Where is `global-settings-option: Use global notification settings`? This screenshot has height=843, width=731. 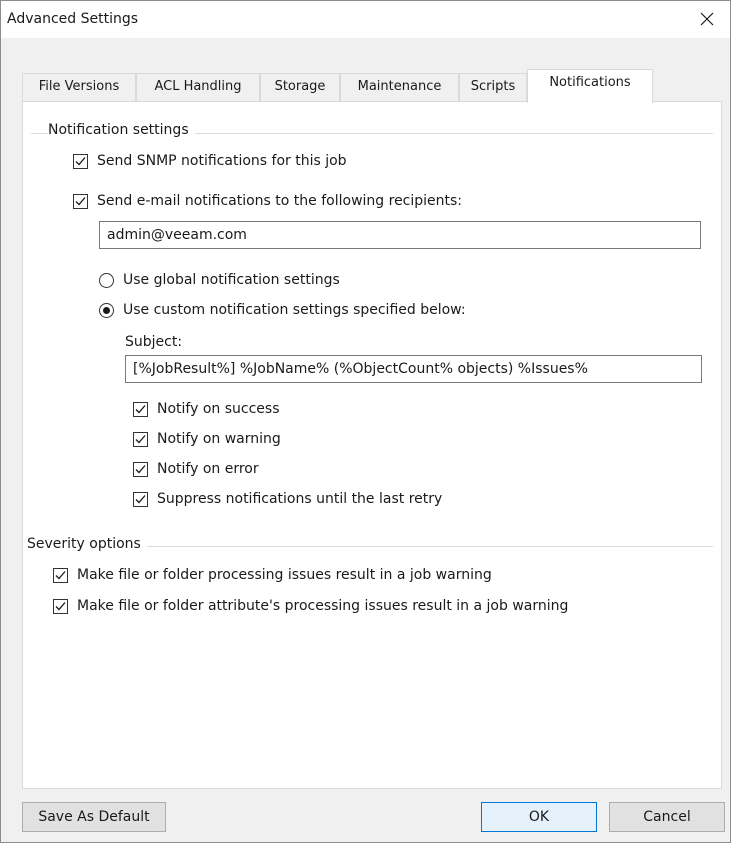 global-settings-option: Use global notification settings is located at coordinates (219, 280).